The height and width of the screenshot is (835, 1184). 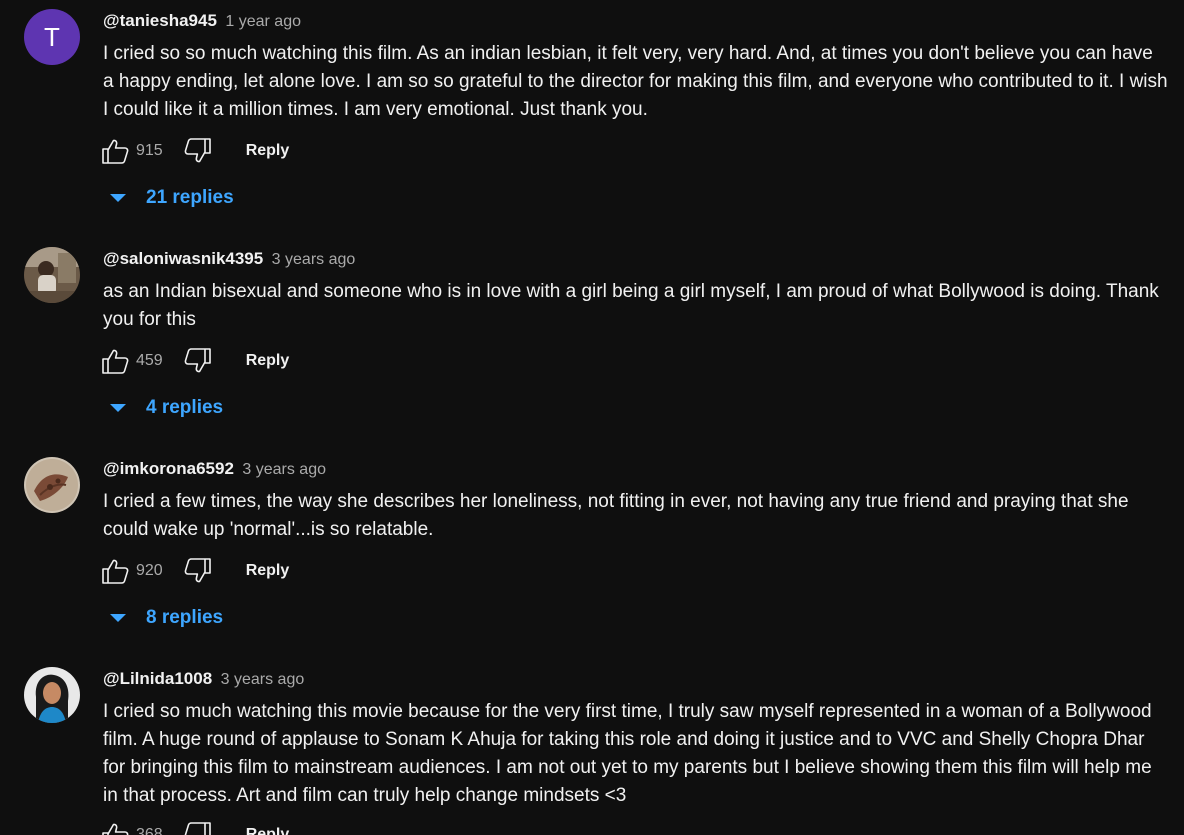 What do you see at coordinates (149, 360) in the screenshot?
I see `like-count: 459` at bounding box center [149, 360].